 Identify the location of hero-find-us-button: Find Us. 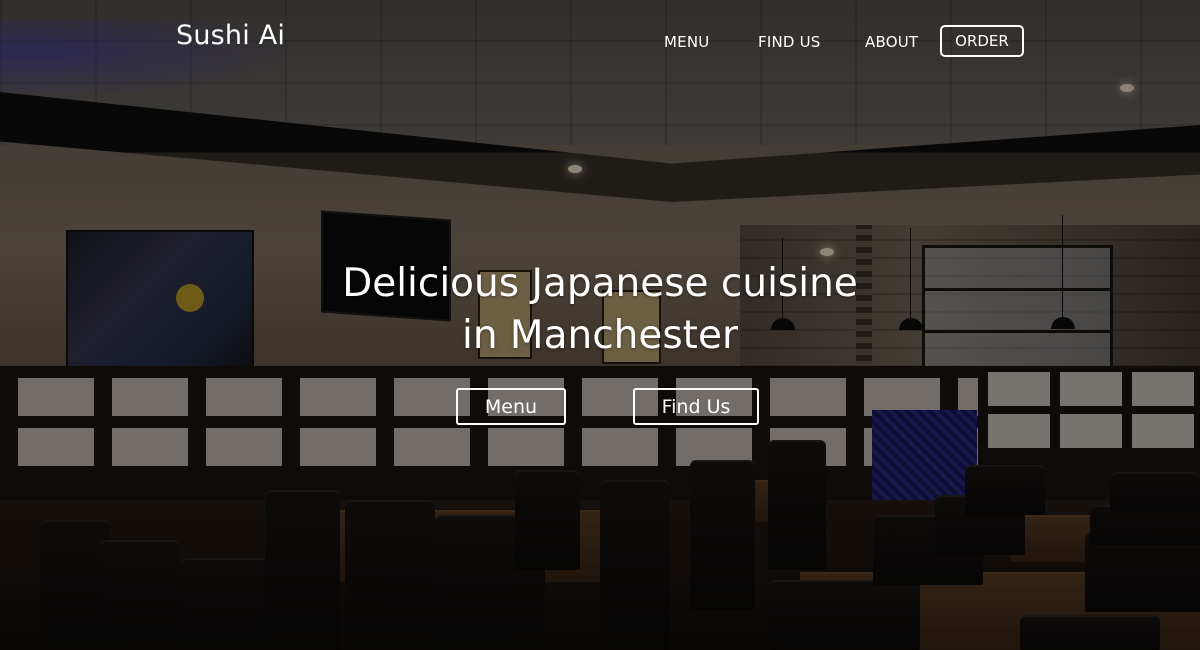
(696, 406).